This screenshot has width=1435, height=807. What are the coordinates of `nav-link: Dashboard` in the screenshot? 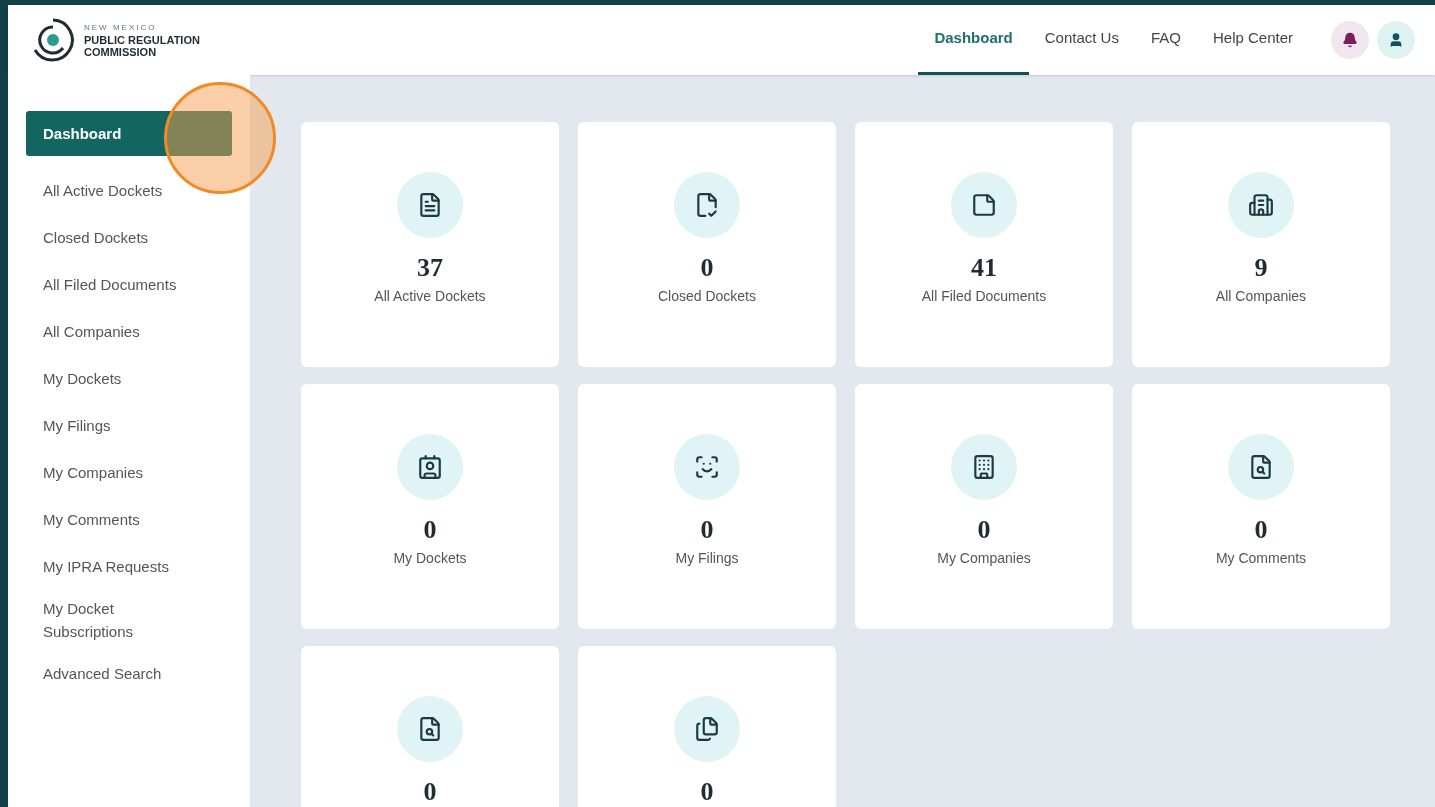 It's located at (973, 40).